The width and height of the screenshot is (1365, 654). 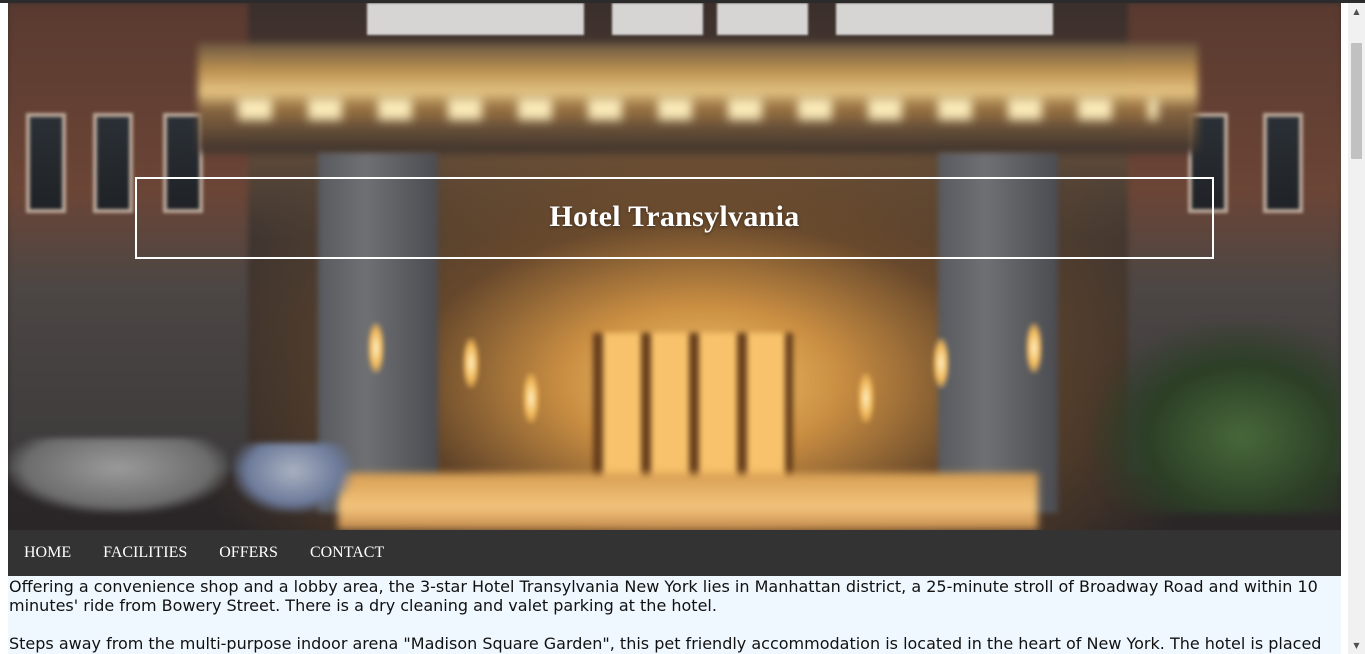 I want to click on page-title: Hotel Transylvania, so click(x=674, y=216).